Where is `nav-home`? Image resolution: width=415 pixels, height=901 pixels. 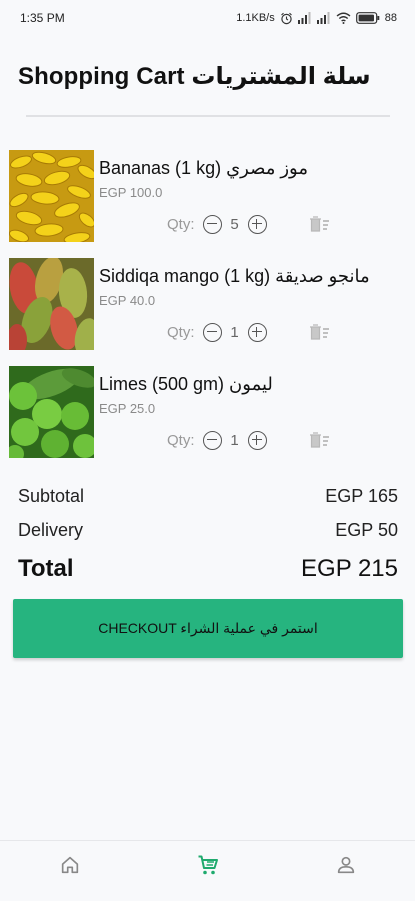 nav-home is located at coordinates (70, 865).